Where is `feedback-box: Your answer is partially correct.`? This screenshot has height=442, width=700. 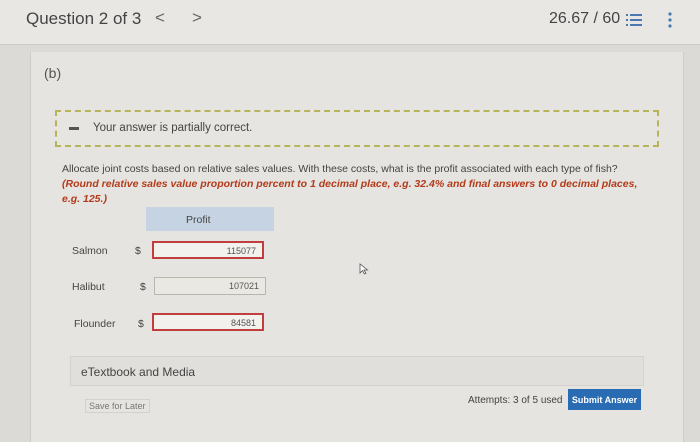
feedback-box: Your answer is partially correct. is located at coordinates (357, 128).